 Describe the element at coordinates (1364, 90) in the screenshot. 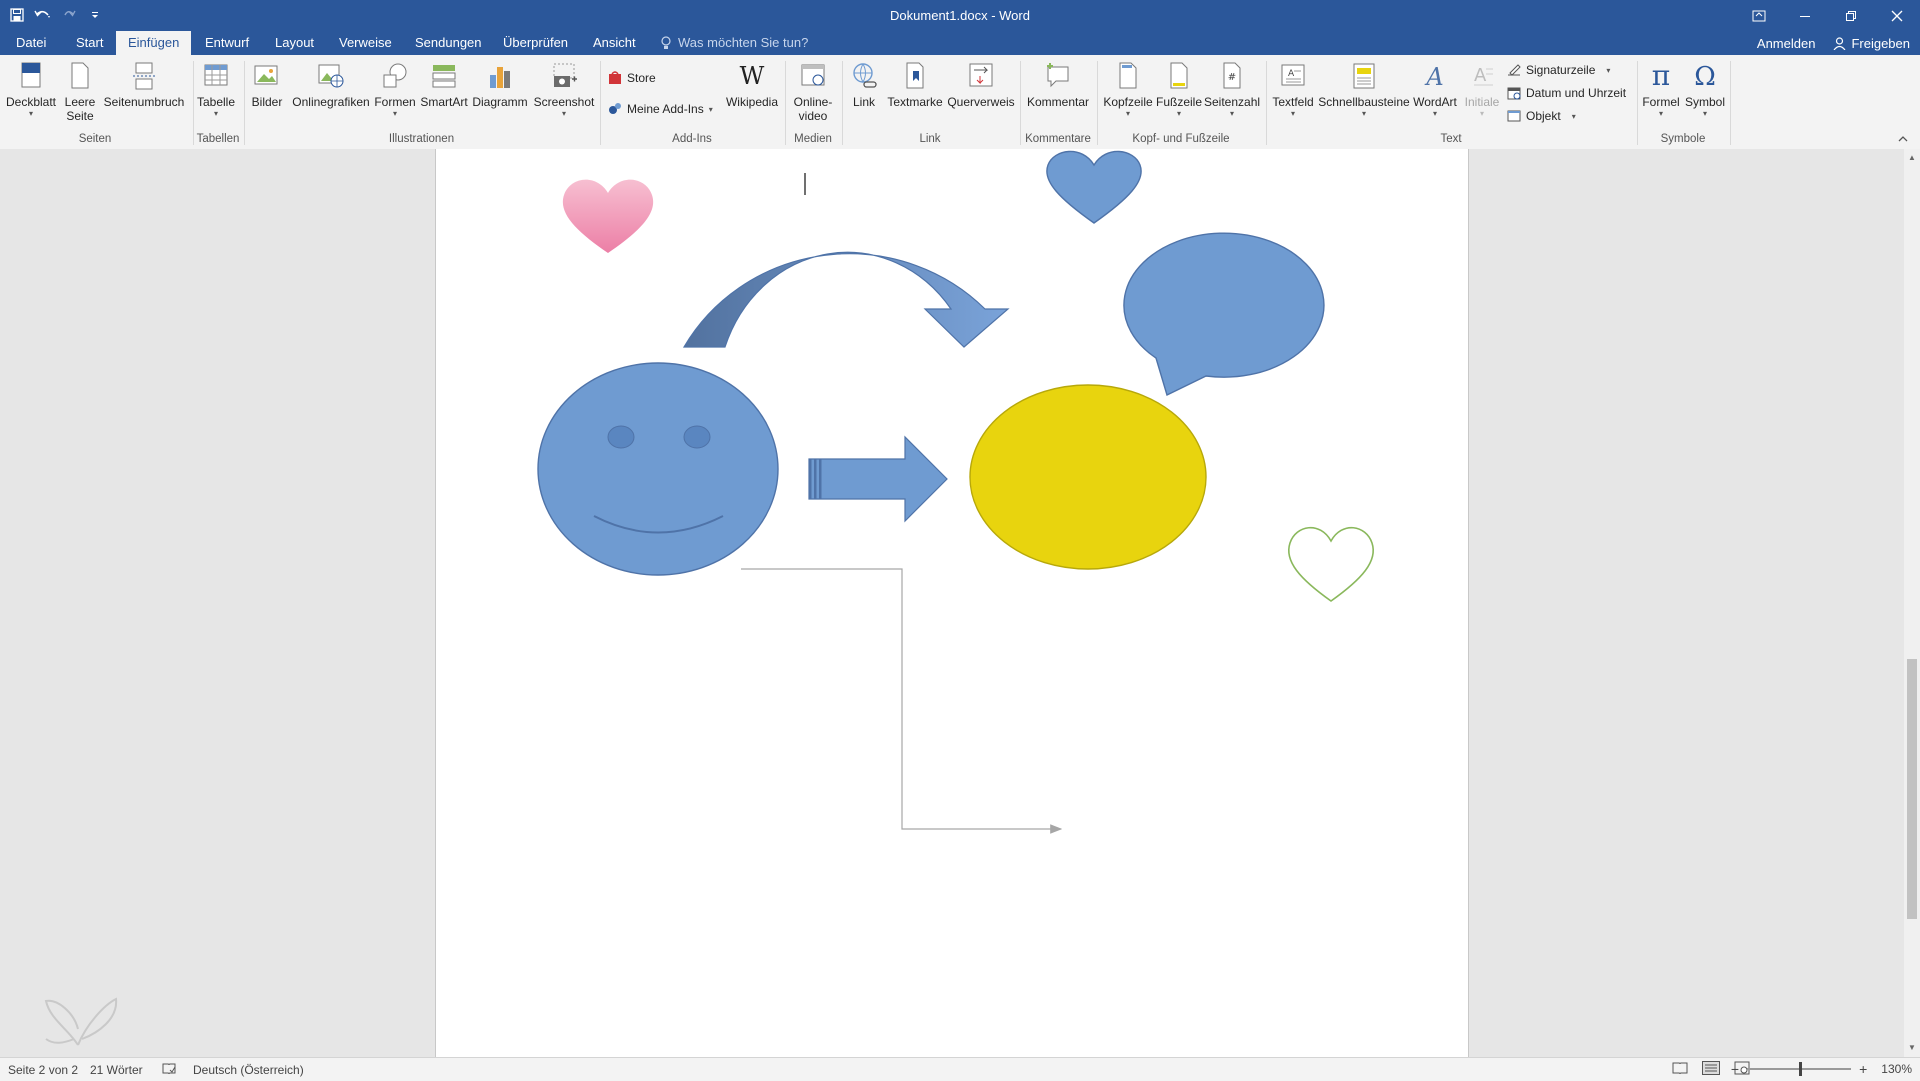

I see `schnellbausteine-button: Schnellbausteine ▾` at that location.